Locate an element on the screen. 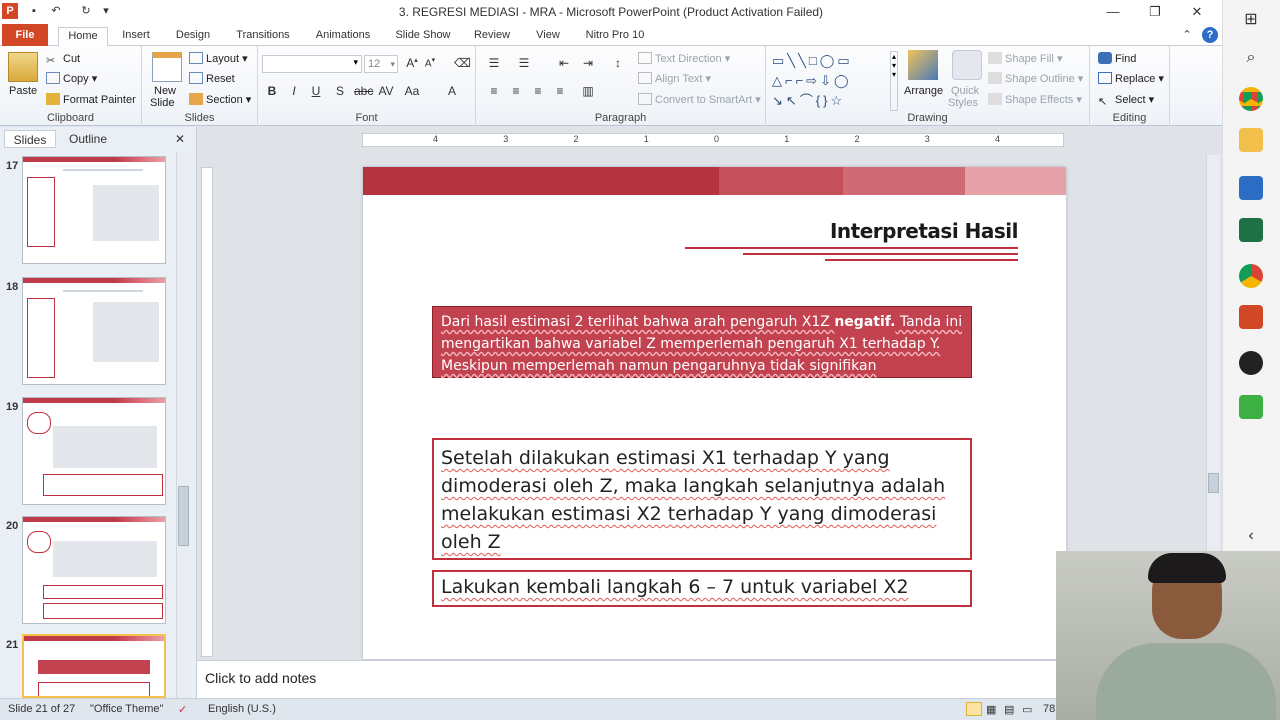 The height and width of the screenshot is (720, 1280). normal-view-icon is located at coordinates (974, 709).